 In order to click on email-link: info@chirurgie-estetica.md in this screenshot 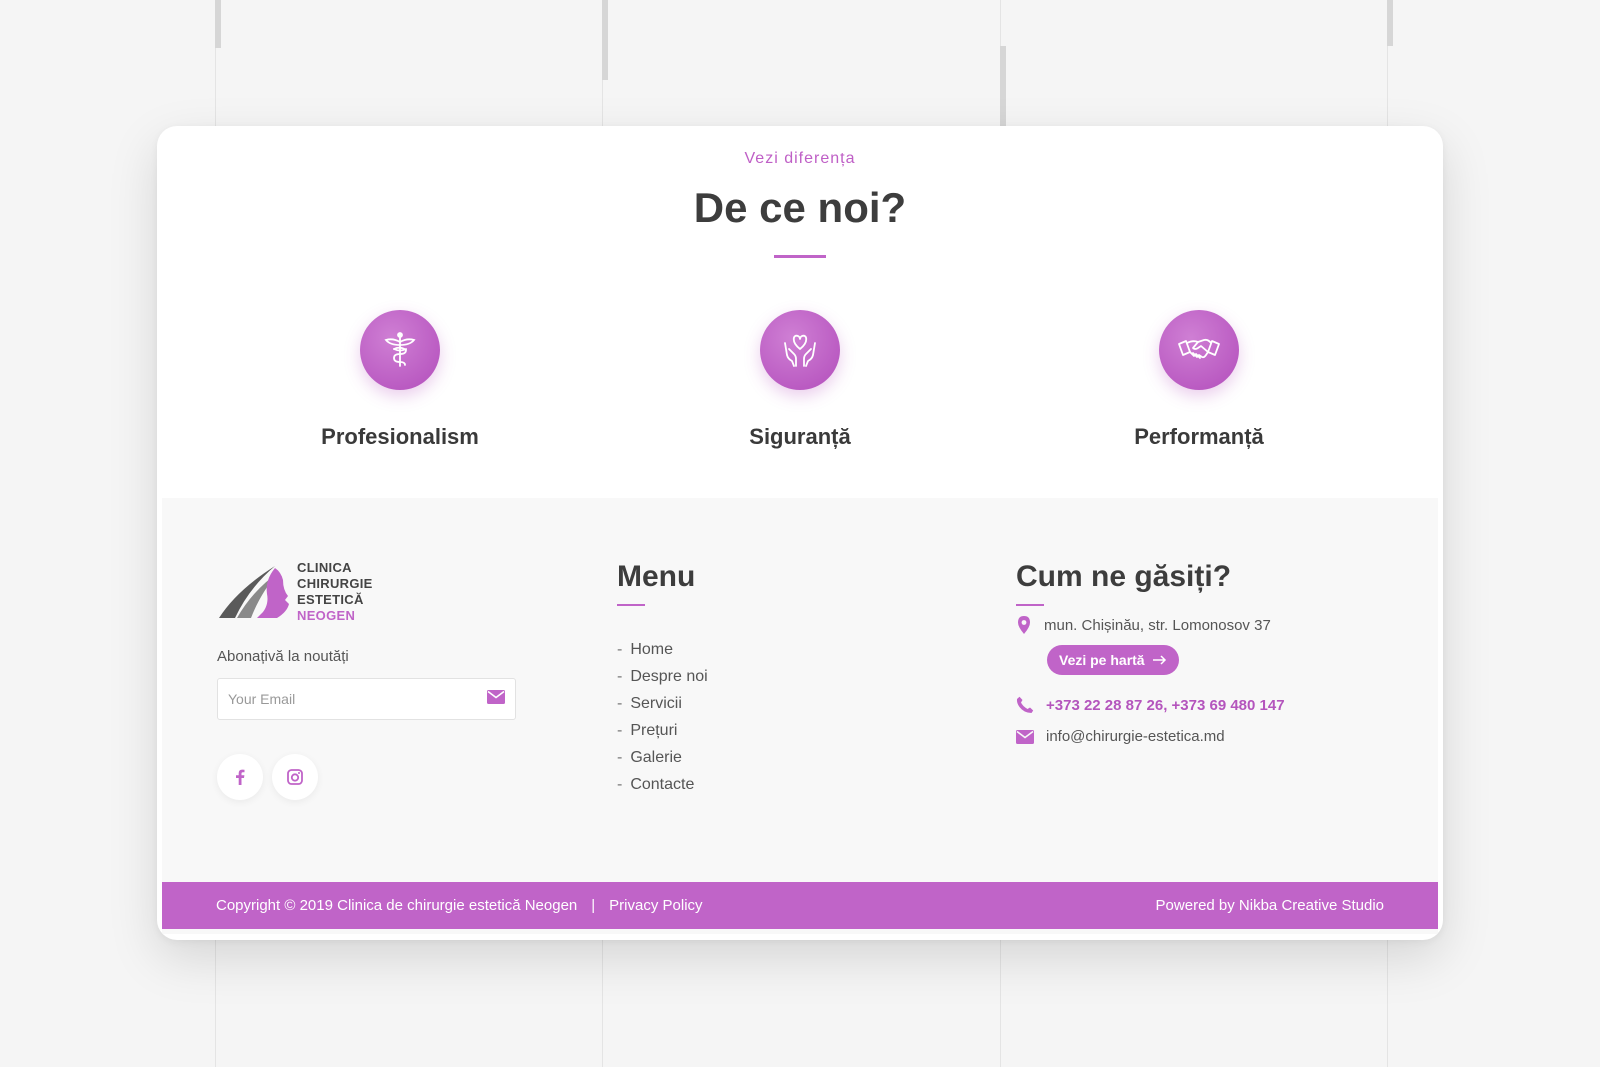, I will do `click(1135, 736)`.